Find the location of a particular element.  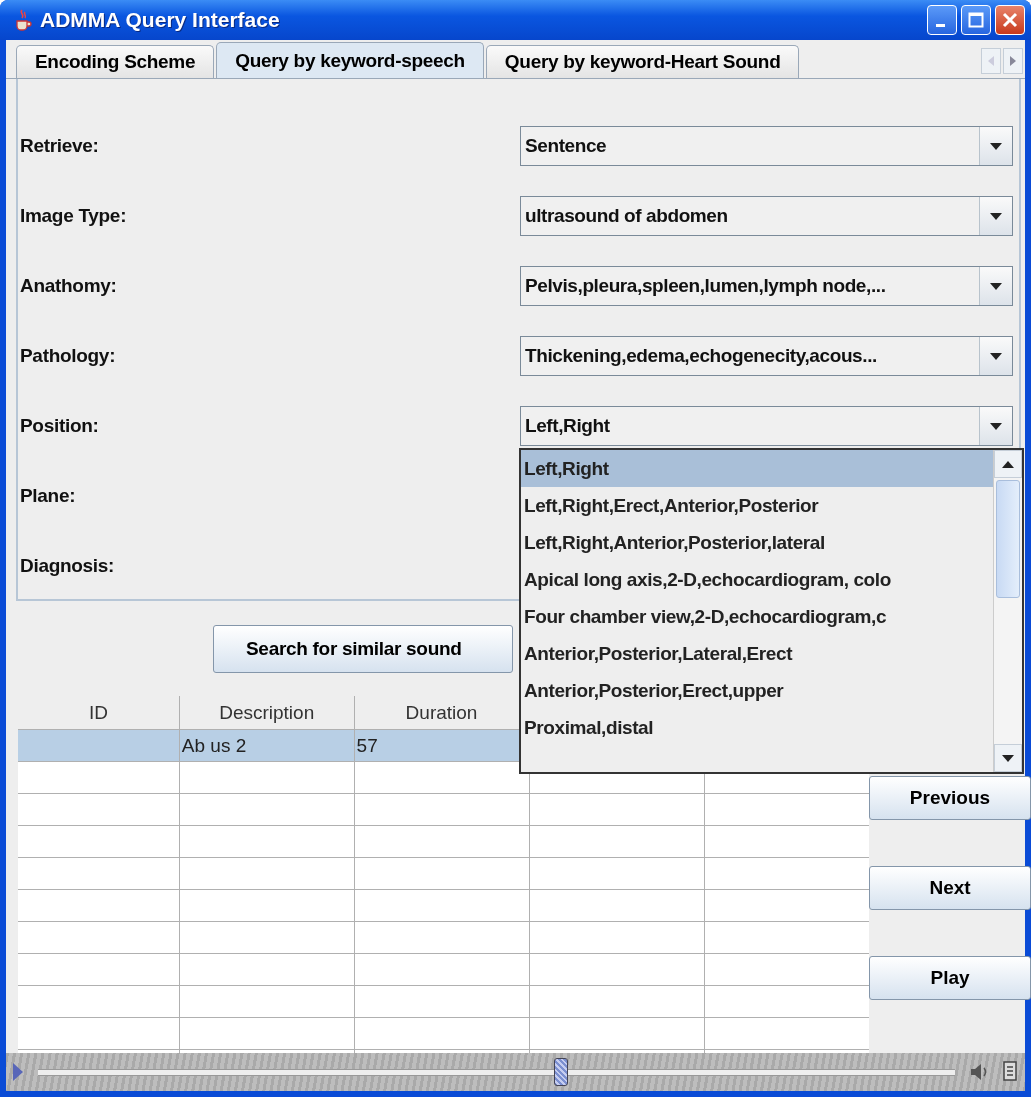

close-button is located at coordinates (1010, 20).